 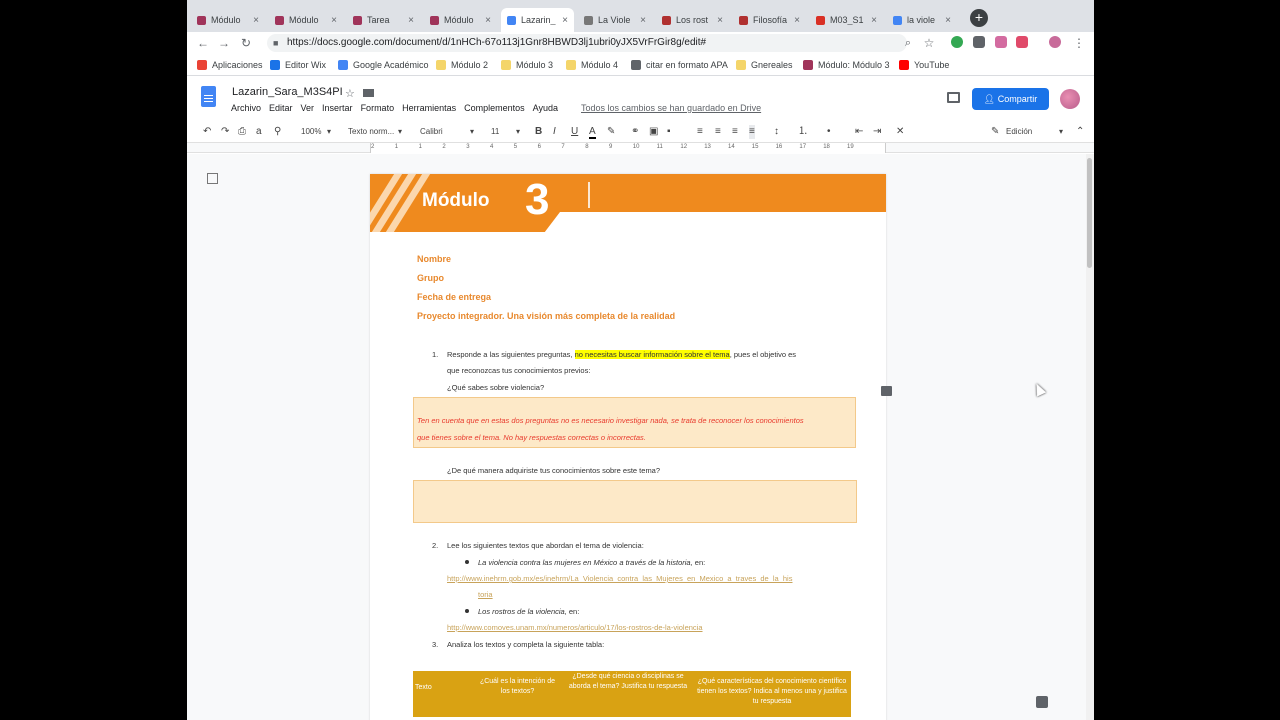 I want to click on line-spacing-icon: ↕, so click(x=776, y=132).